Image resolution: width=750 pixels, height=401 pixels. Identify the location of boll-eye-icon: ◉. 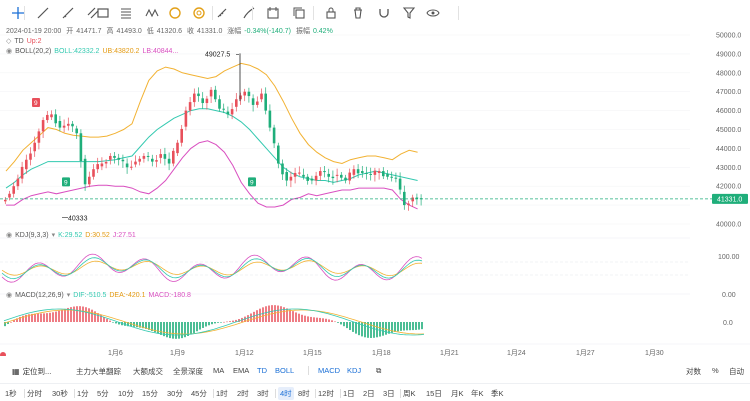
(9, 51).